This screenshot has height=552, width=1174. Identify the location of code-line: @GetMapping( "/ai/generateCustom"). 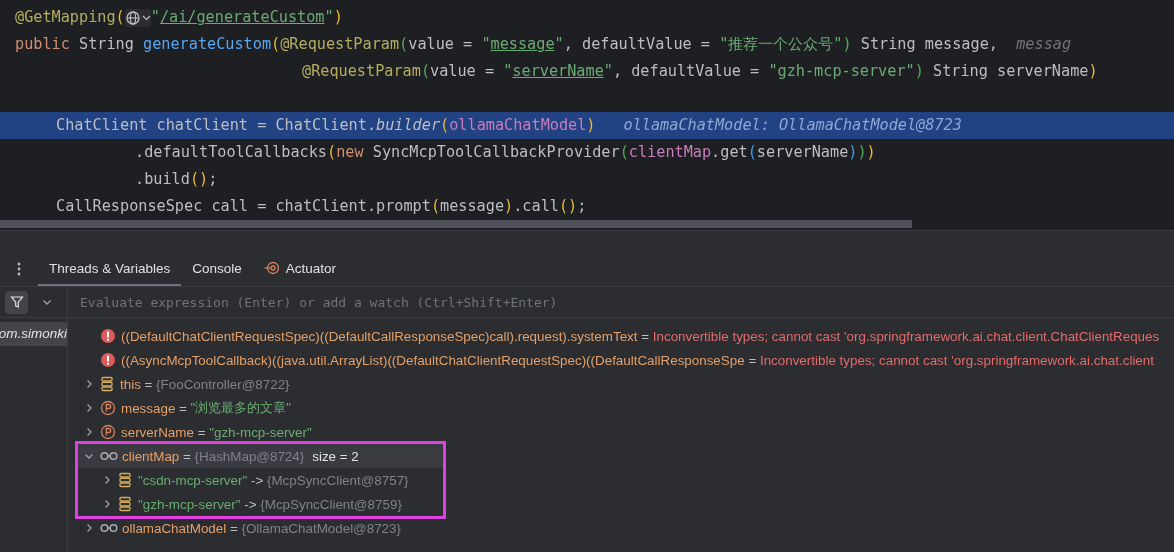
(179, 18).